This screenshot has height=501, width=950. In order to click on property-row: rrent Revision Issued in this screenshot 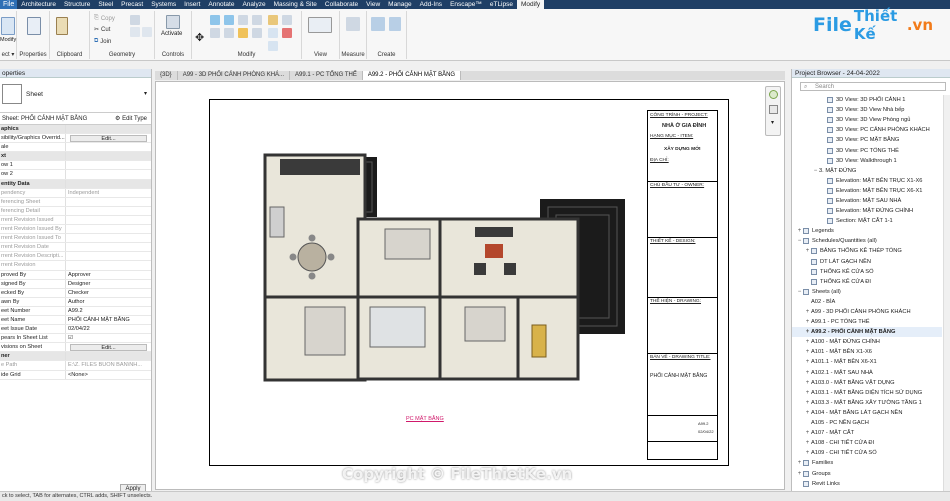, I will do `click(75, 220)`.